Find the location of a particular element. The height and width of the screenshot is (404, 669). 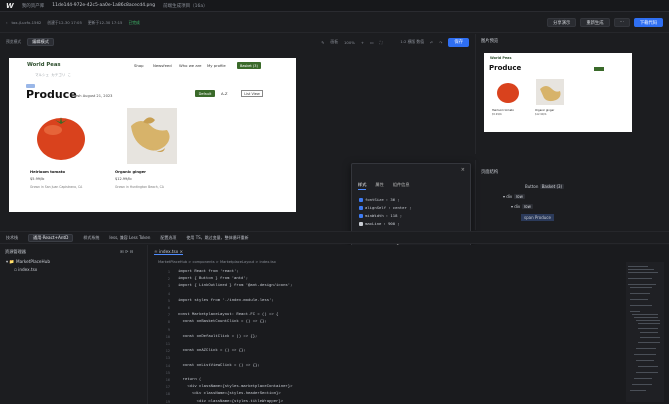

file-item: ▫ index.tsx is located at coordinates (25, 269).